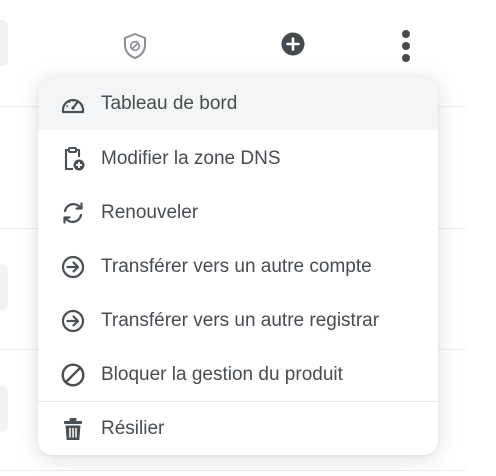 This screenshot has width=496, height=476. What do you see at coordinates (191, 158) in the screenshot?
I see `menu-item-label: Modifier la zone DNS` at bounding box center [191, 158].